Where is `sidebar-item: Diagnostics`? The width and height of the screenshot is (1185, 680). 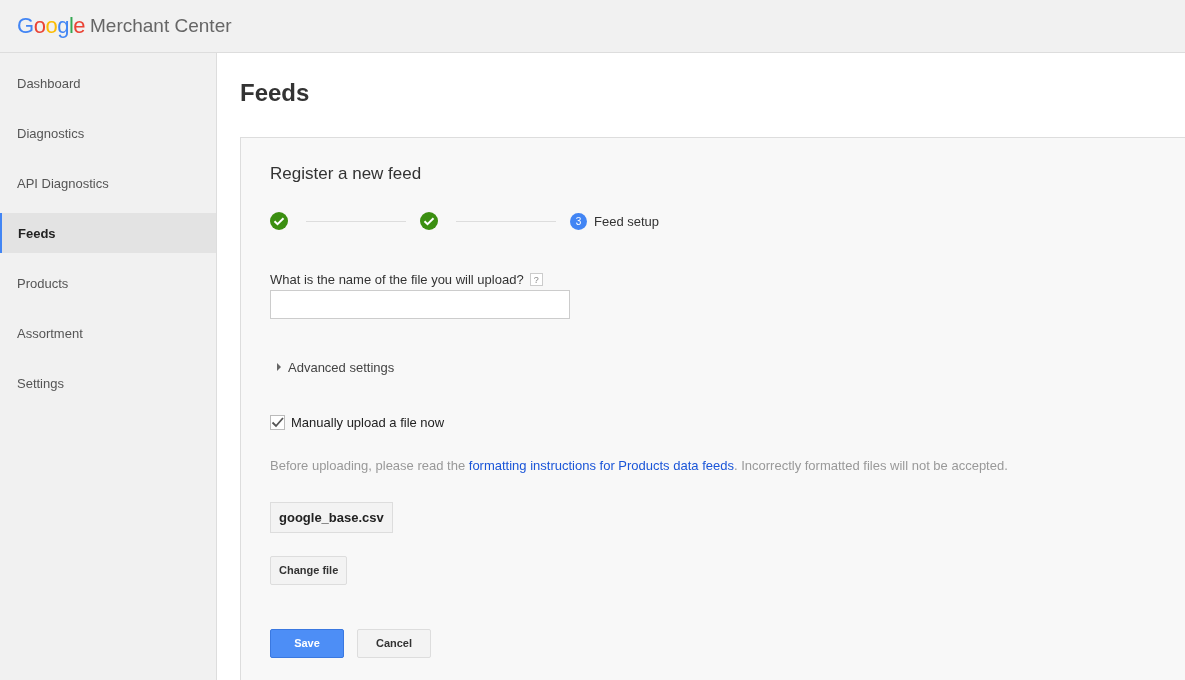 sidebar-item: Diagnostics is located at coordinates (108, 133).